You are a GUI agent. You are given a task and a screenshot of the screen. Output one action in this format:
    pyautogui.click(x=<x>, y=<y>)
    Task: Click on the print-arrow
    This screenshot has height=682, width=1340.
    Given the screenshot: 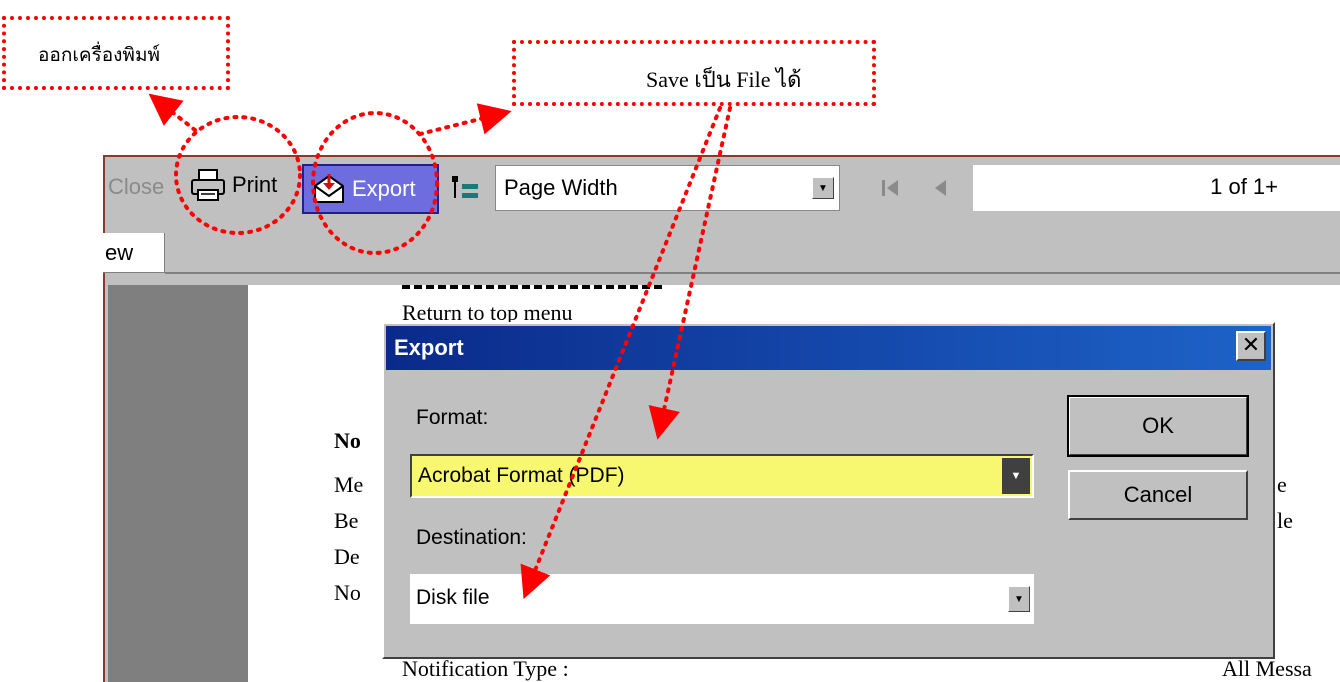 What is the action you would take?
    pyautogui.click(x=172, y=112)
    